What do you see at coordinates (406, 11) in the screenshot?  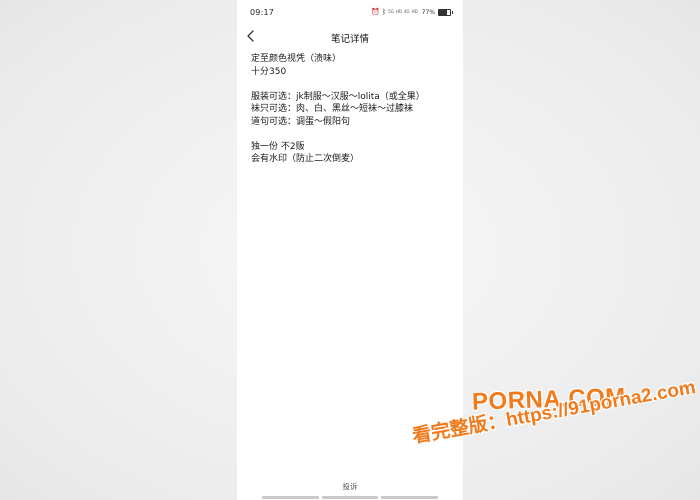 I see `network-label-3: 4G` at bounding box center [406, 11].